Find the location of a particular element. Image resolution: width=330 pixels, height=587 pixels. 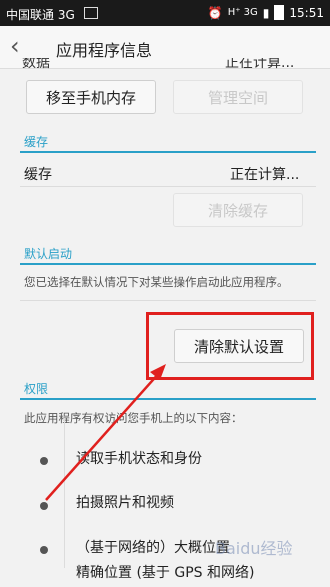

watermark: Baidu经验 is located at coordinates (254, 548).